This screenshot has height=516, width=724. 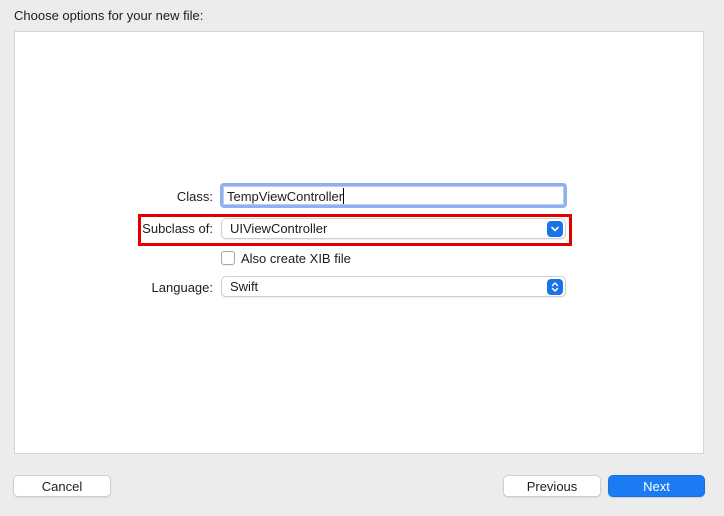 What do you see at coordinates (393, 195) in the screenshot?
I see `class-name-field: TempViewController` at bounding box center [393, 195].